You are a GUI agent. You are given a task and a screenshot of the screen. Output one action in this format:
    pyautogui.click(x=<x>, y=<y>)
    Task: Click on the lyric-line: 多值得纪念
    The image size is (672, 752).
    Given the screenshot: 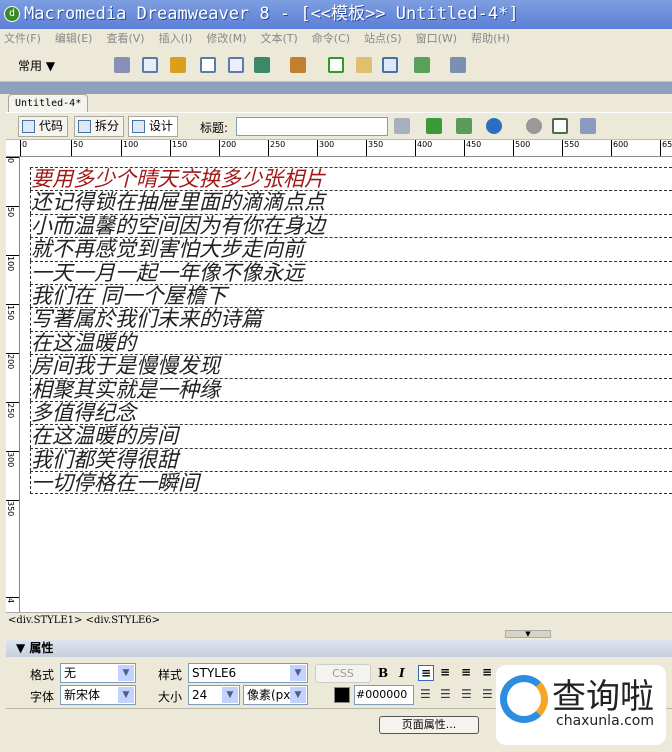 What is the action you would take?
    pyautogui.click(x=351, y=412)
    